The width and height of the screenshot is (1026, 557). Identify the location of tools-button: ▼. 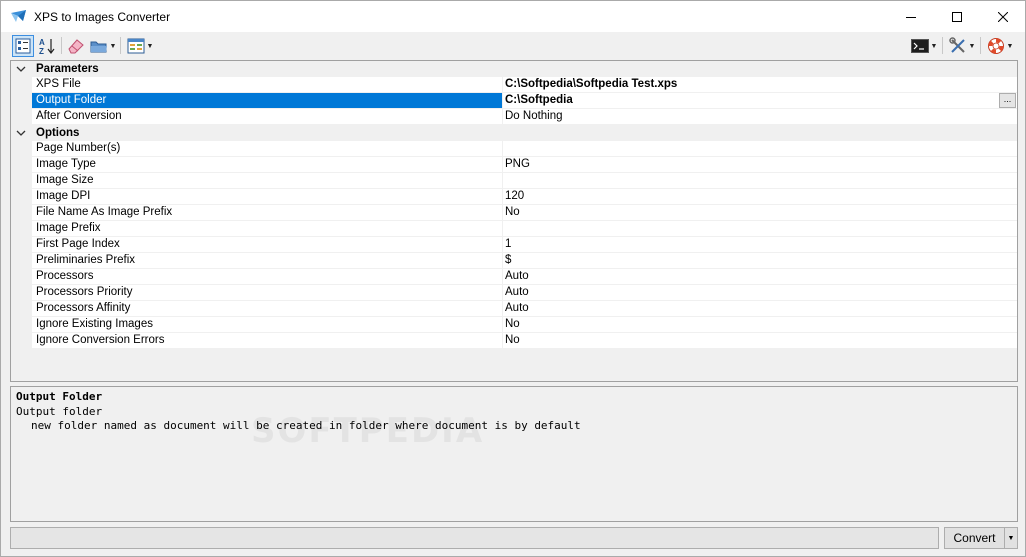
(962, 46).